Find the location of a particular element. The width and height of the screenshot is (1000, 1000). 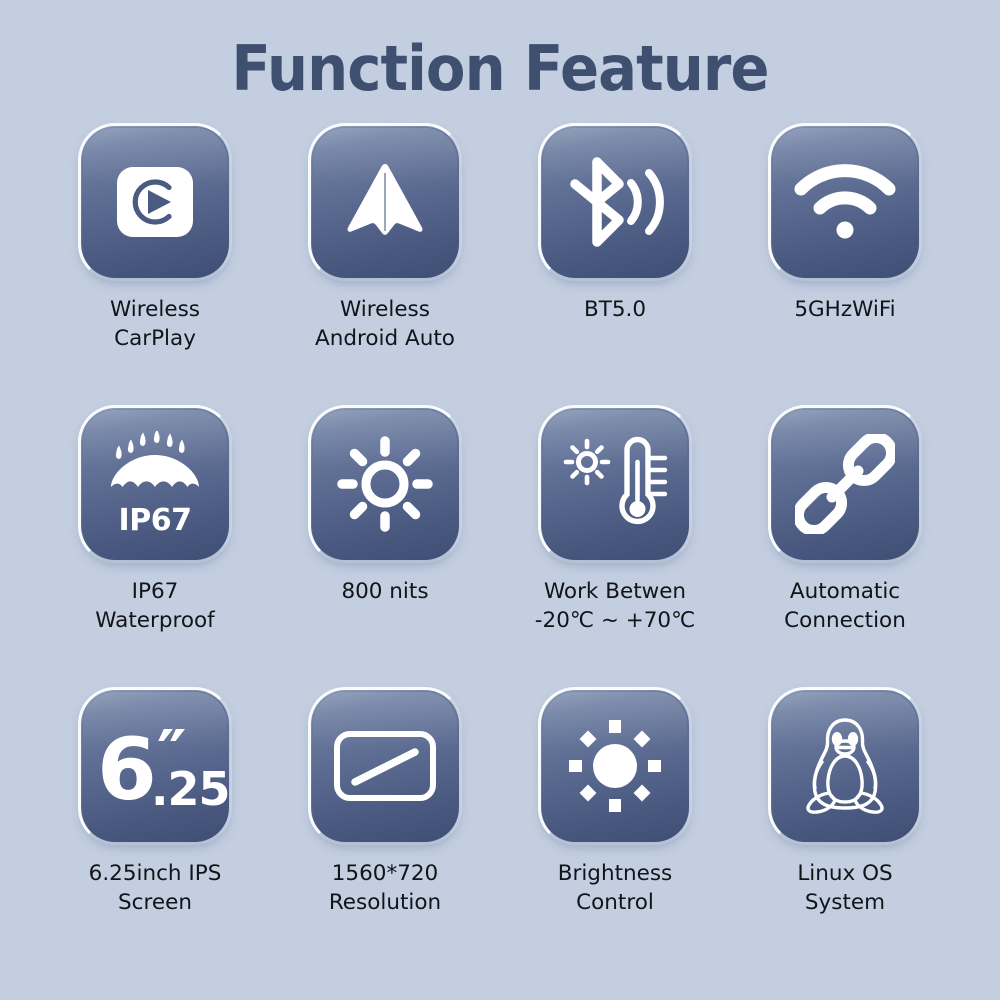

feature-item-brightness-control: Brightness Control is located at coordinates (615, 829).